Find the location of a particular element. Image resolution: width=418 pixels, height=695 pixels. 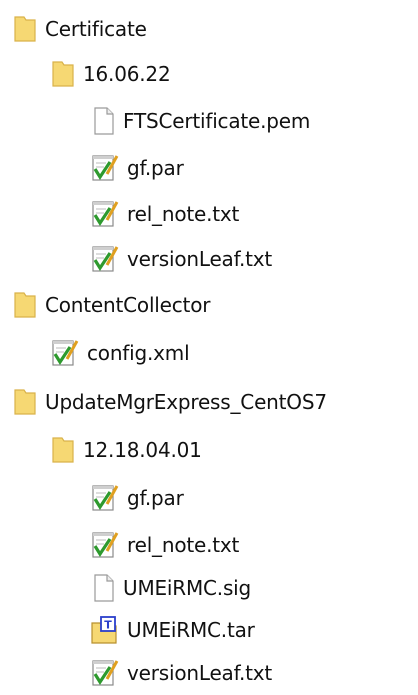

tree-item-versionleaf-txt: versionLeaf.txt is located at coordinates (181, 259).